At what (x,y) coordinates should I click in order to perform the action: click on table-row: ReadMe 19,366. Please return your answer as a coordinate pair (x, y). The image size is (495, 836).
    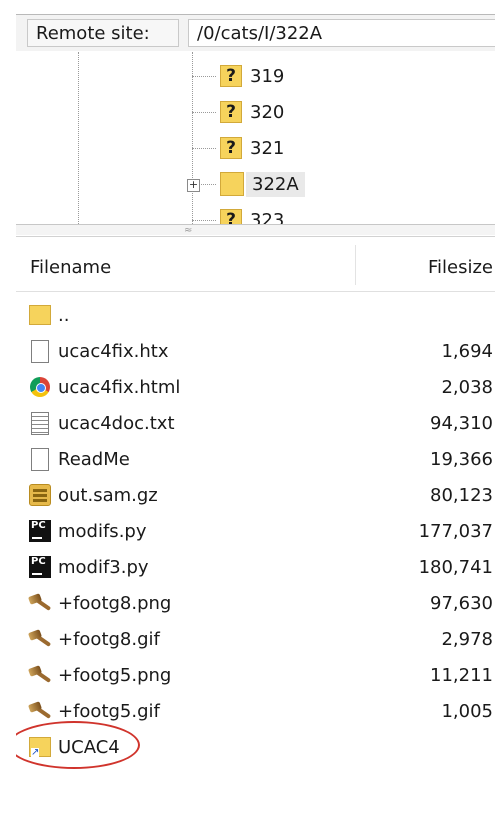
    Looking at the image, I should click on (255, 459).